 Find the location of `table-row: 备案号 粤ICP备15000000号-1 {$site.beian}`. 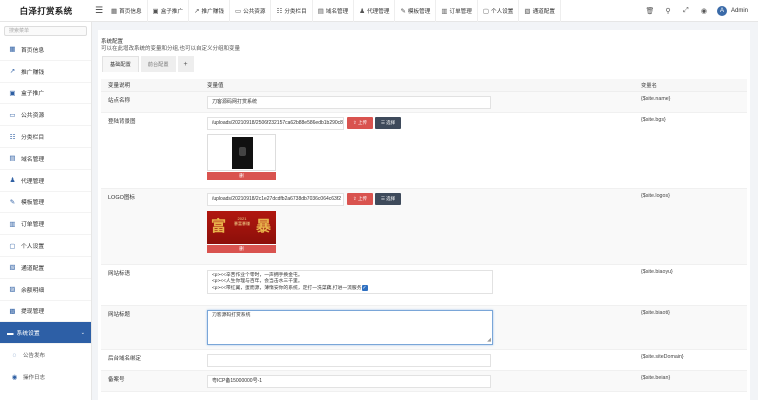

table-row: 备案号 粤ICP备15000000号-1 {$site.beian} is located at coordinates (424, 381).